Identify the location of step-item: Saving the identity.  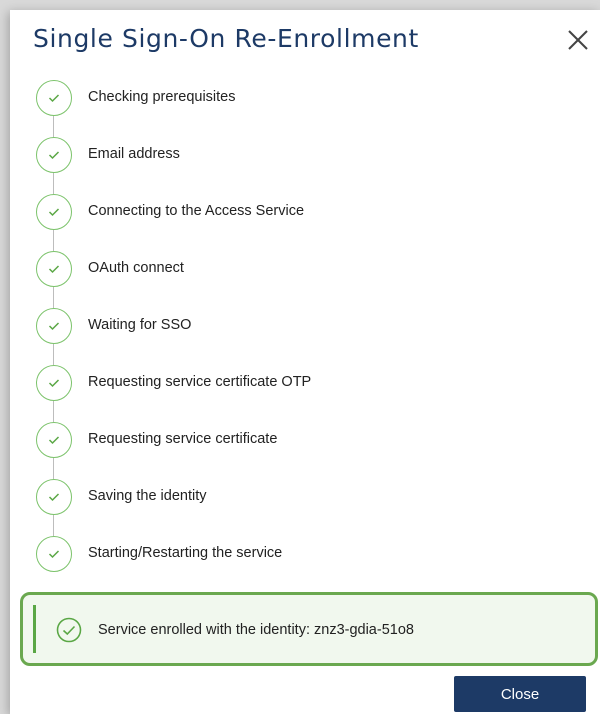
(305, 499).